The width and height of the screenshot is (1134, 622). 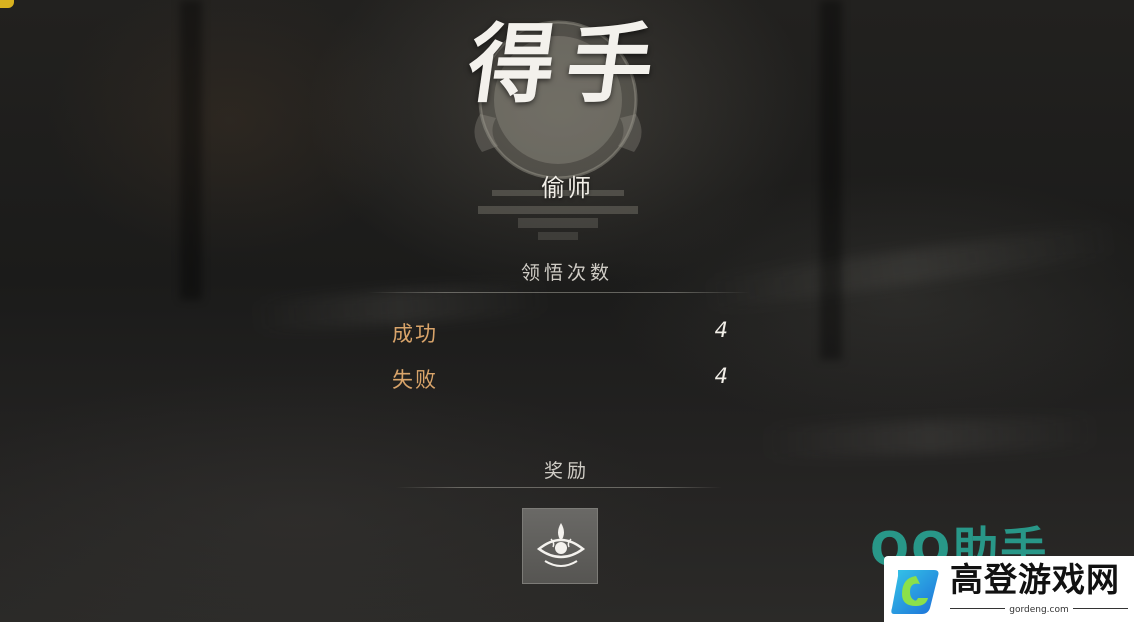 I want to click on result-title: 得手, so click(x=567, y=64).